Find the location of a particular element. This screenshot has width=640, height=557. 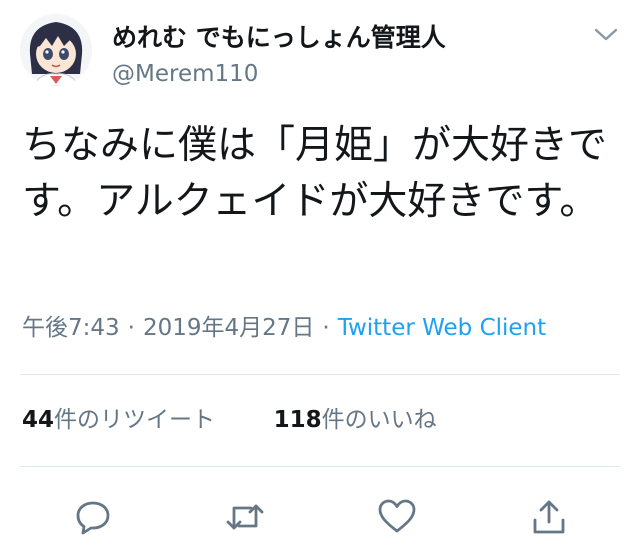

retweet-icon is located at coordinates (245, 517).